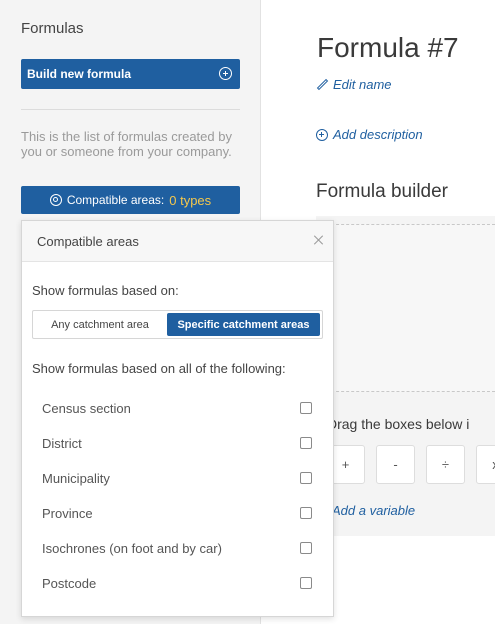 This screenshot has width=495, height=624. Describe the element at coordinates (100, 324) in the screenshot. I see `any-catchment-area-option: Any catchment area` at that location.